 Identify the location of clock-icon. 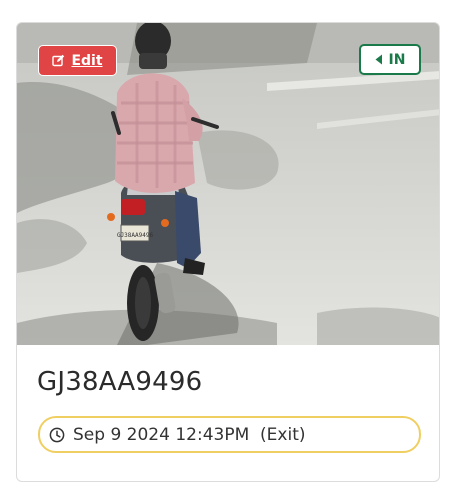
(57, 435).